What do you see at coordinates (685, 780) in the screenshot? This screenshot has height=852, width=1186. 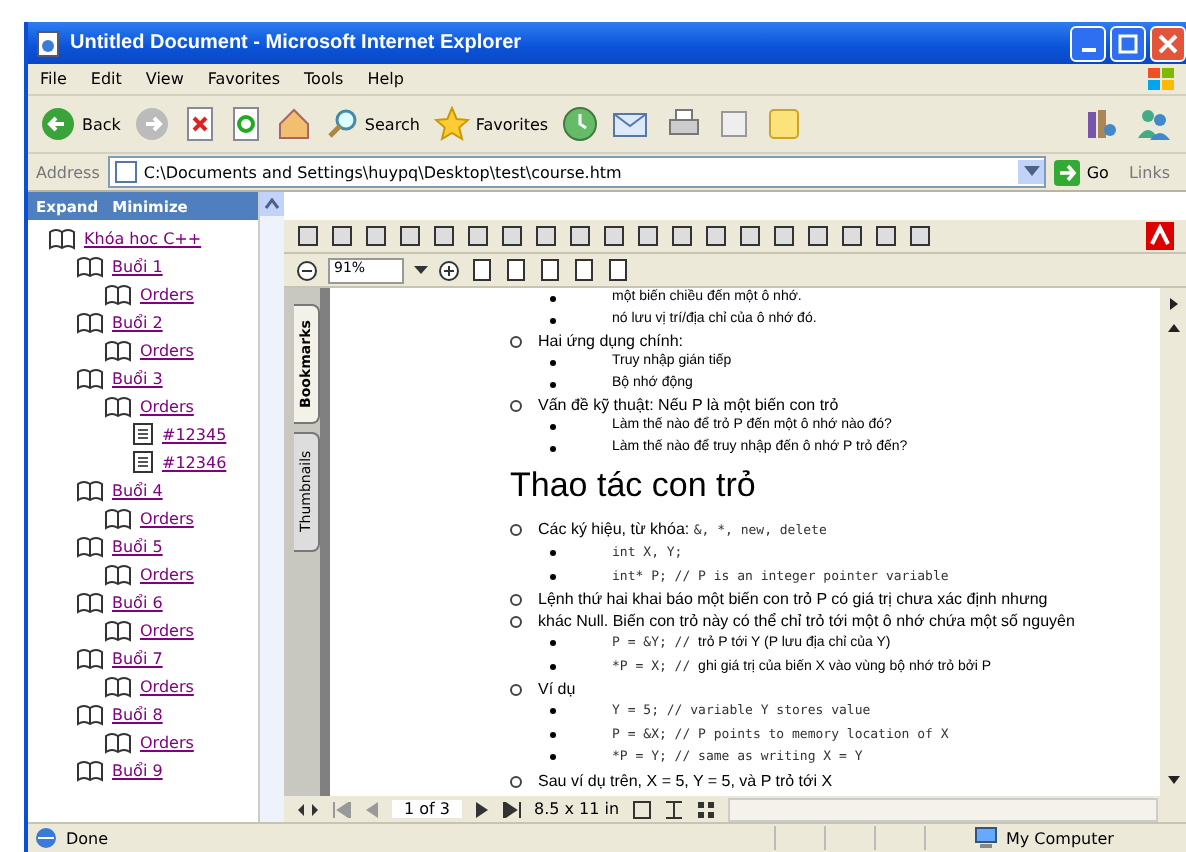 I see `list-item-text: Sau ví dụ trên, X = 5, Y = 5, và P trỏ tới X` at bounding box center [685, 780].